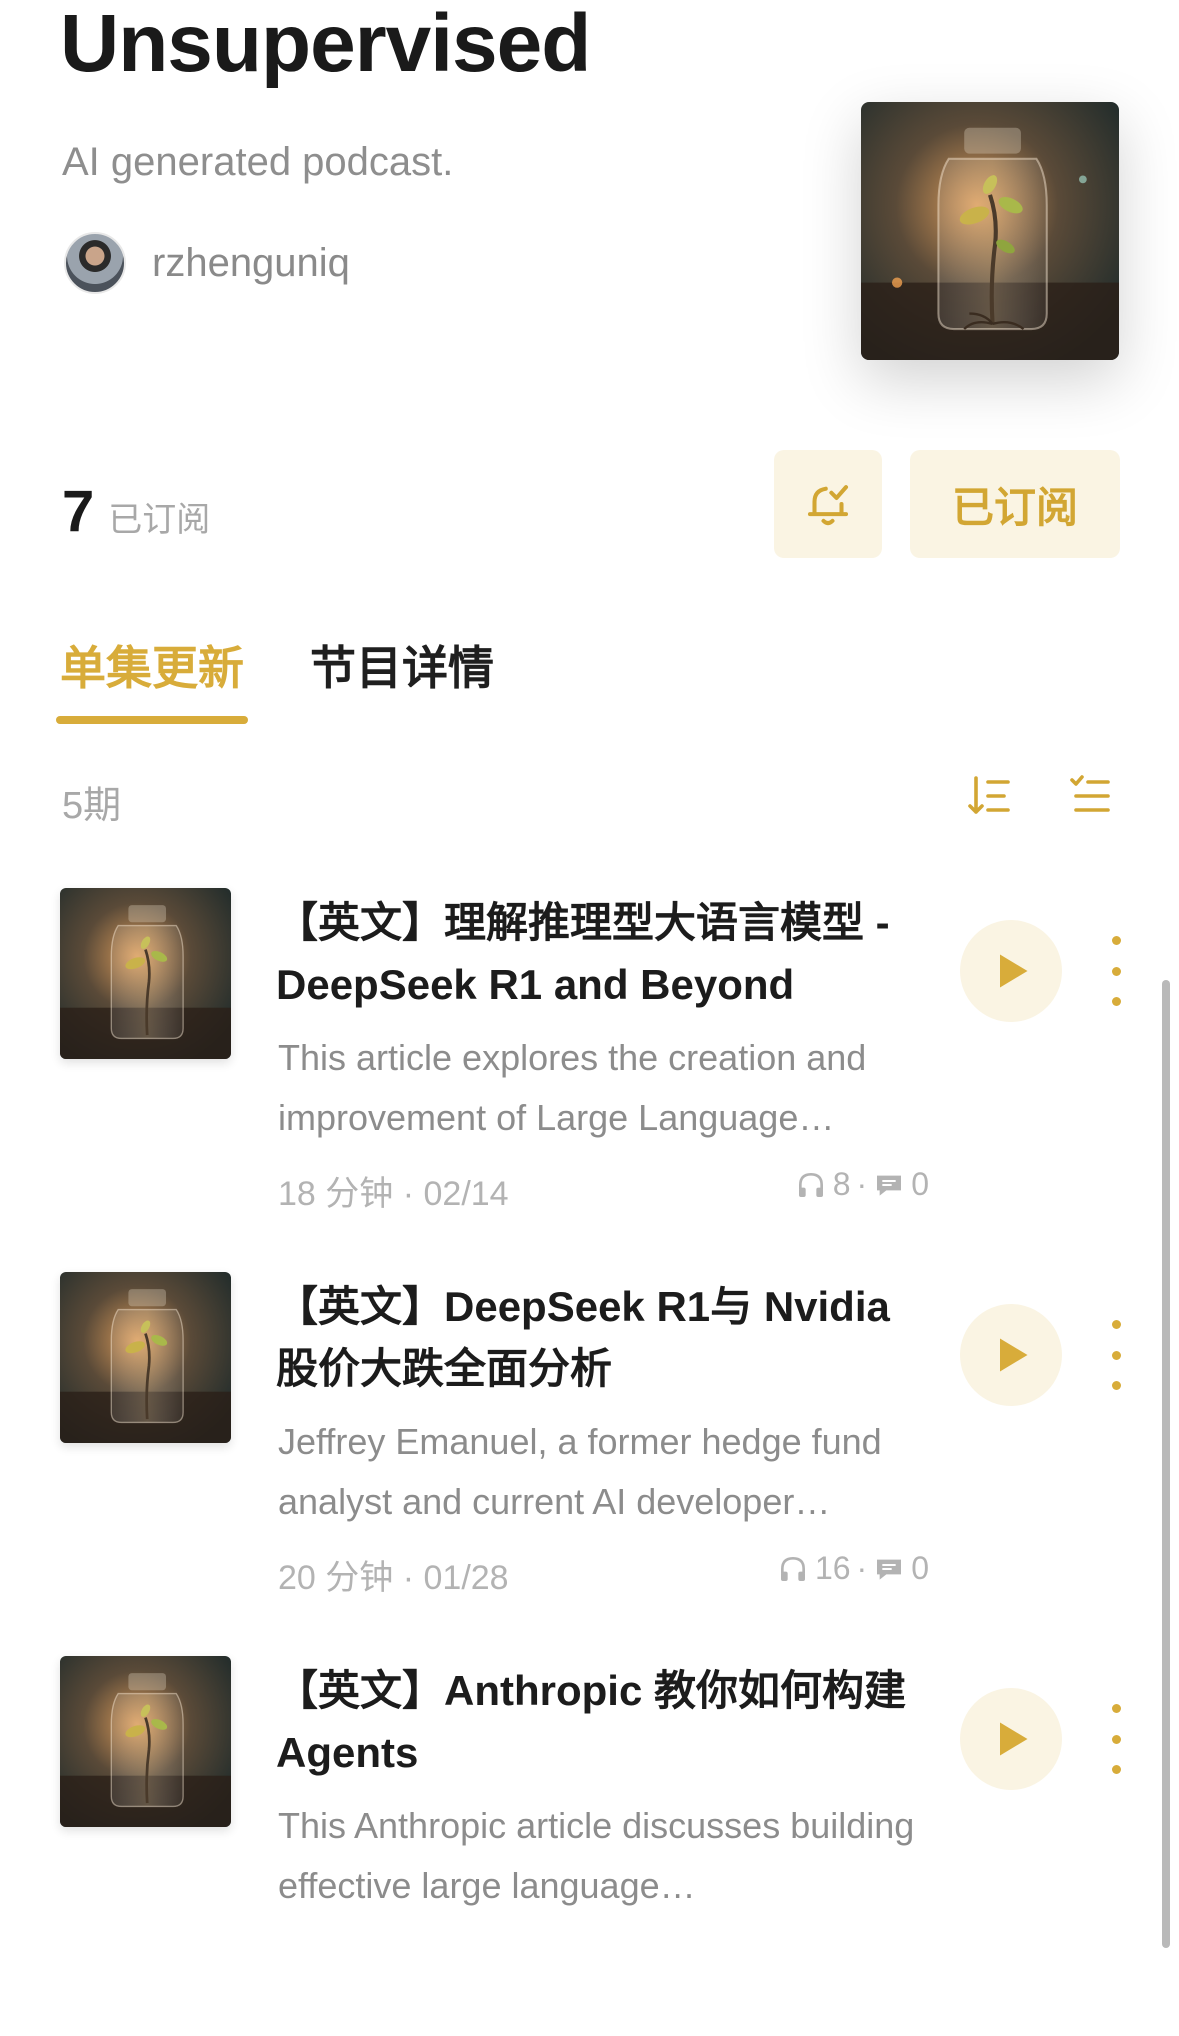 This screenshot has height=2036, width=1179. Describe the element at coordinates (841, 1184) in the screenshot. I see `listen-count: 8` at that location.